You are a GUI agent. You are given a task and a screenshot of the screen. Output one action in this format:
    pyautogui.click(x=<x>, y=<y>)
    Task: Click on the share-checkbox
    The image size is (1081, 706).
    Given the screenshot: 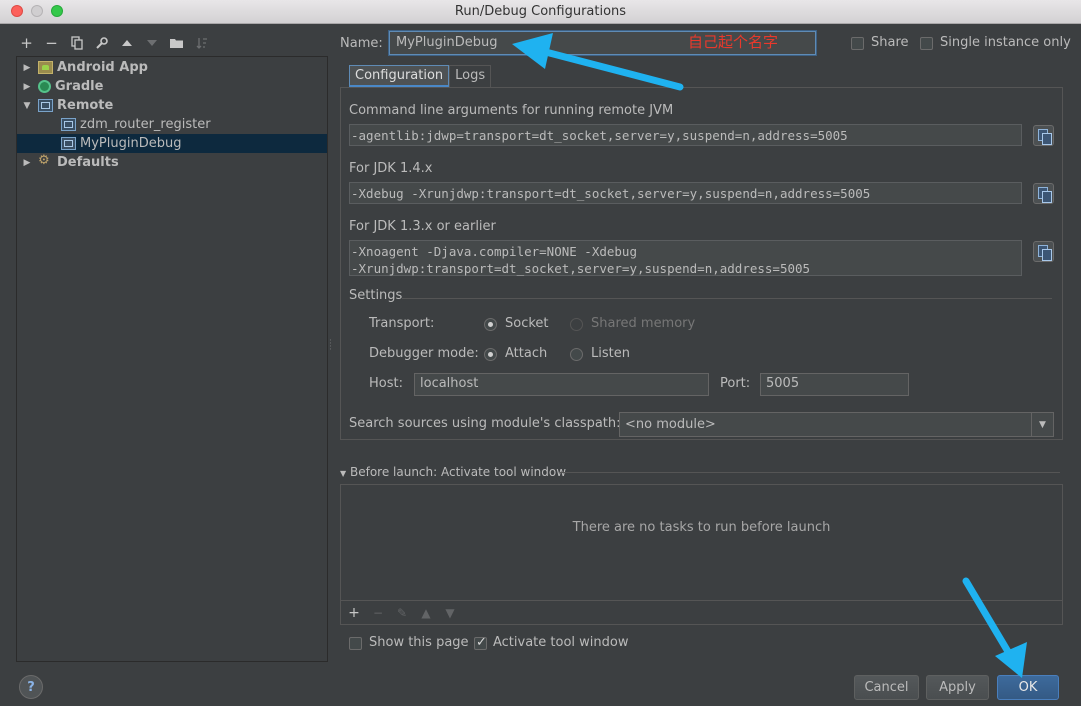 What is the action you would take?
    pyautogui.click(x=857, y=43)
    